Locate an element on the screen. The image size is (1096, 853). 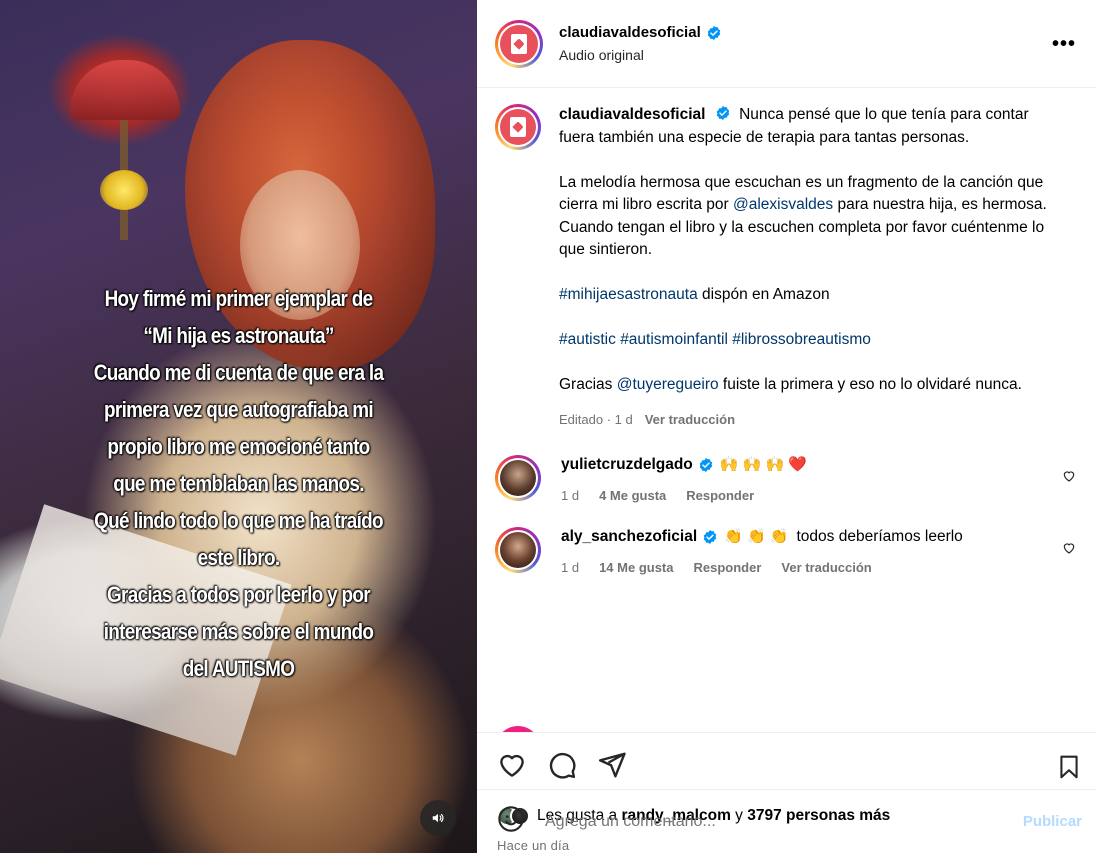
author-username: claudiavaldesoficial is located at coordinates (640, 32).